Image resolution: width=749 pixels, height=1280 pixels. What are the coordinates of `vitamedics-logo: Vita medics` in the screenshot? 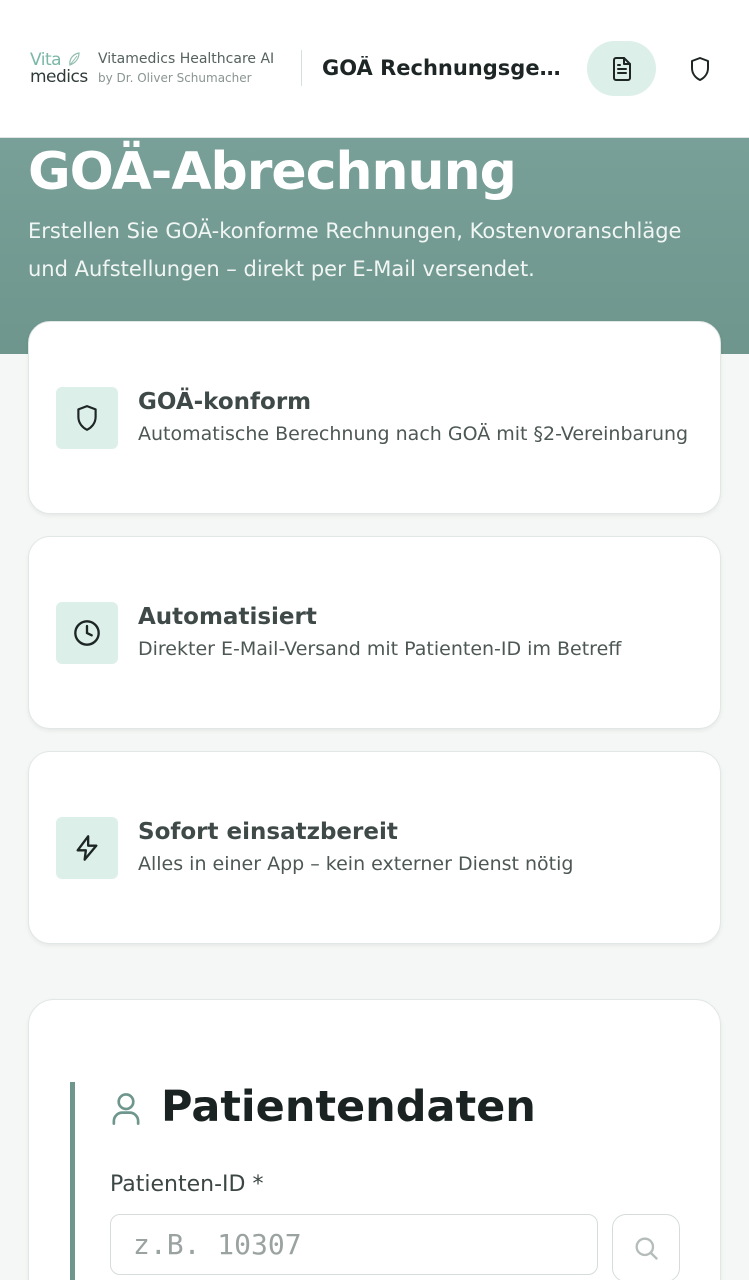 It's located at (60, 70).